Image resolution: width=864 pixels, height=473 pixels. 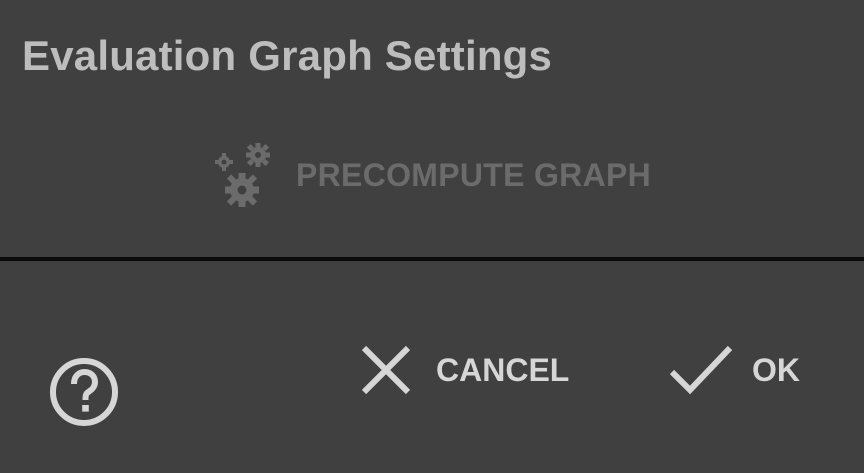 I want to click on precompute-graph-button: PRECOMPUTE GRAPH, so click(x=431, y=175).